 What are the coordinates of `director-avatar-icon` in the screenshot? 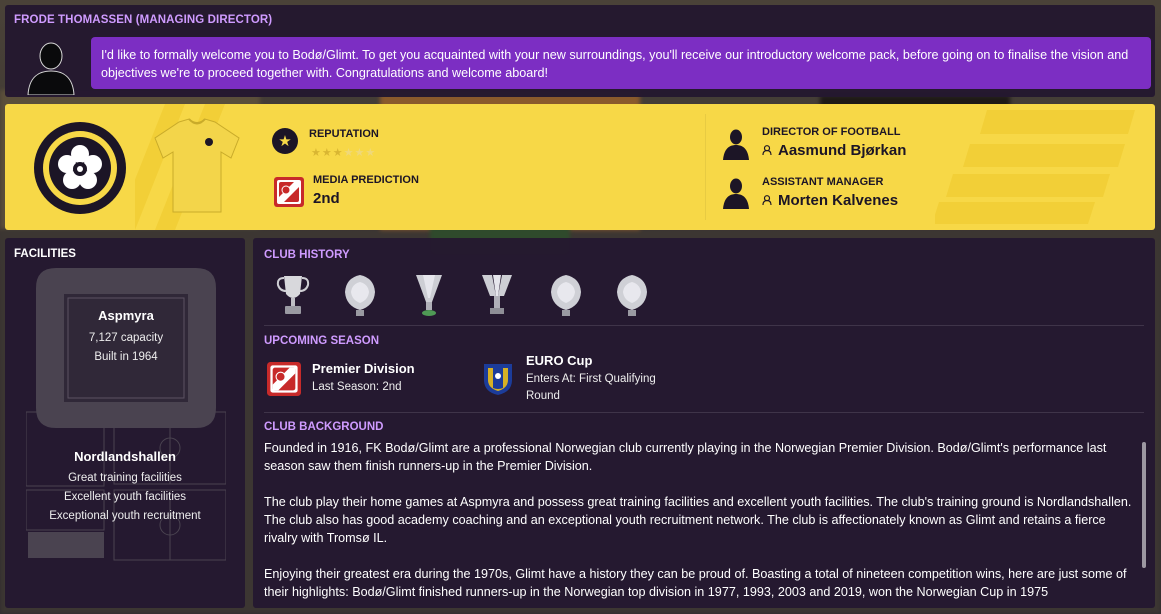 It's located at (51, 68).